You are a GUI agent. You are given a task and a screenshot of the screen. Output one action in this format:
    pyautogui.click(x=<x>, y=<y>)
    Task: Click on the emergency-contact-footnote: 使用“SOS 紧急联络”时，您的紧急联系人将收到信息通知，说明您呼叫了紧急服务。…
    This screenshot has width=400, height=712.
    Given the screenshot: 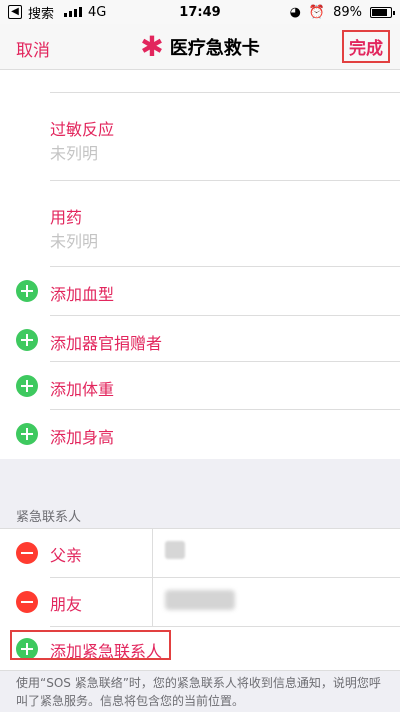 What is the action you would take?
    pyautogui.click(x=198, y=692)
    